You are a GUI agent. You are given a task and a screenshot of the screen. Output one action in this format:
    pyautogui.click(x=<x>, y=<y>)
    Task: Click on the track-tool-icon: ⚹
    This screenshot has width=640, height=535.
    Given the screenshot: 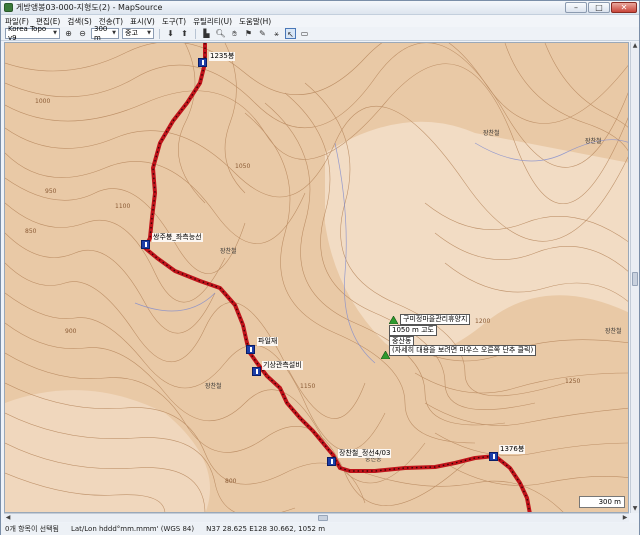 What is the action you would take?
    pyautogui.click(x=276, y=33)
    